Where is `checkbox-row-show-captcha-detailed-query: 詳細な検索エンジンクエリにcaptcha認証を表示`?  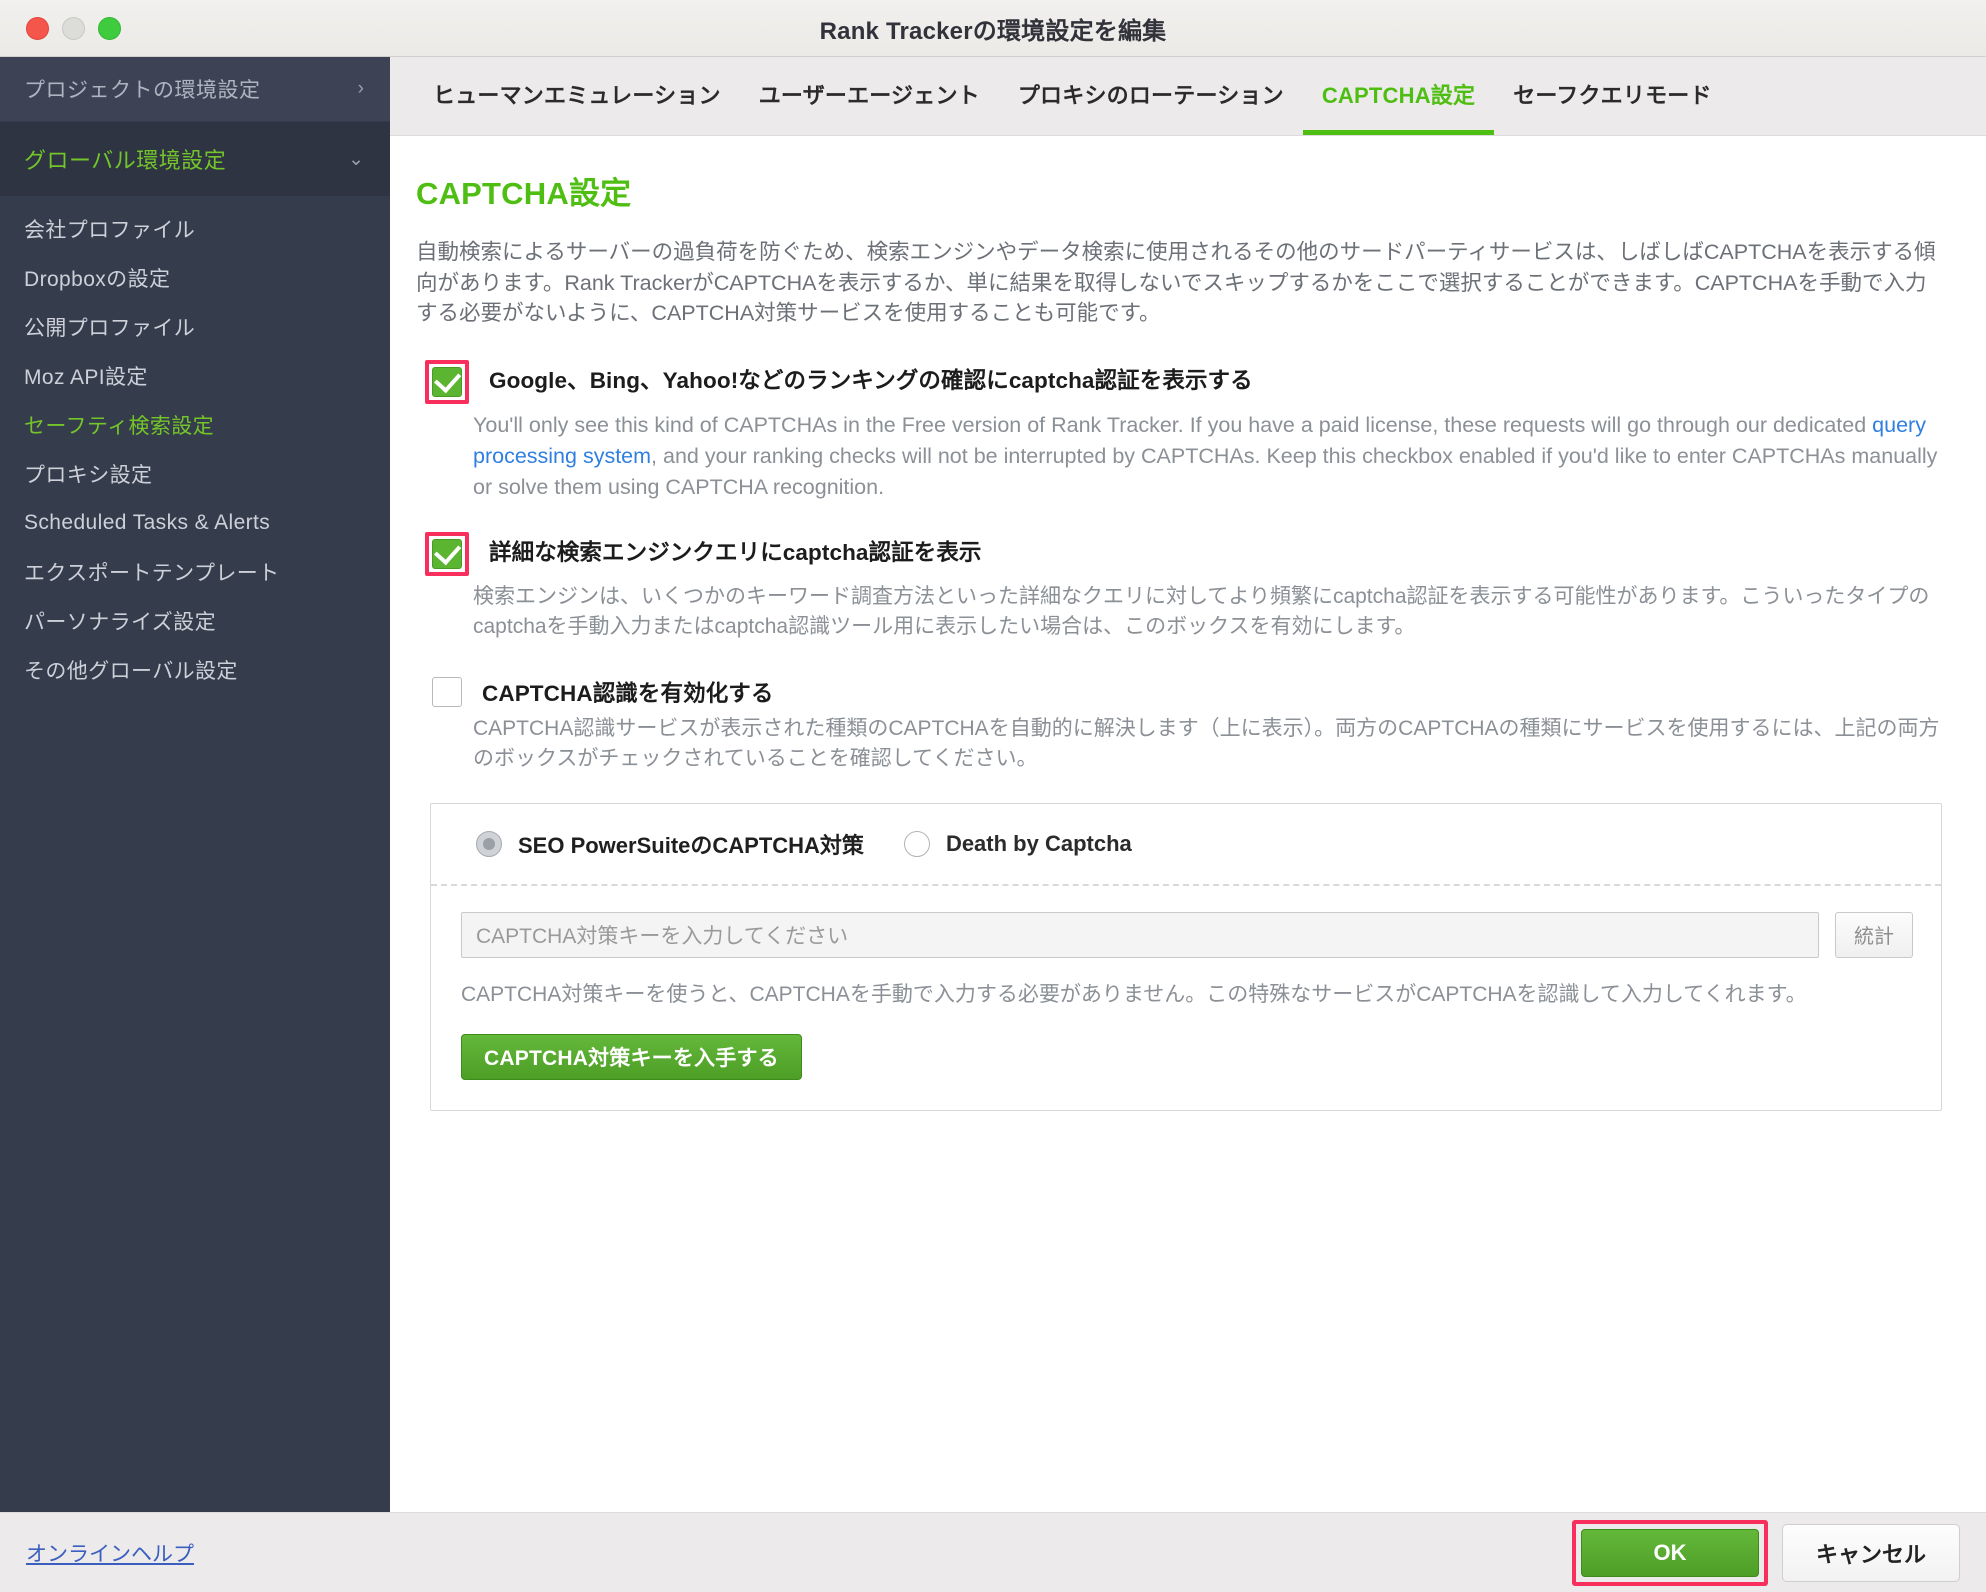
checkbox-row-show-captcha-detailed-query: 詳細な検索エンジンクエリにcaptcha認証を表示 is located at coordinates (1179, 553).